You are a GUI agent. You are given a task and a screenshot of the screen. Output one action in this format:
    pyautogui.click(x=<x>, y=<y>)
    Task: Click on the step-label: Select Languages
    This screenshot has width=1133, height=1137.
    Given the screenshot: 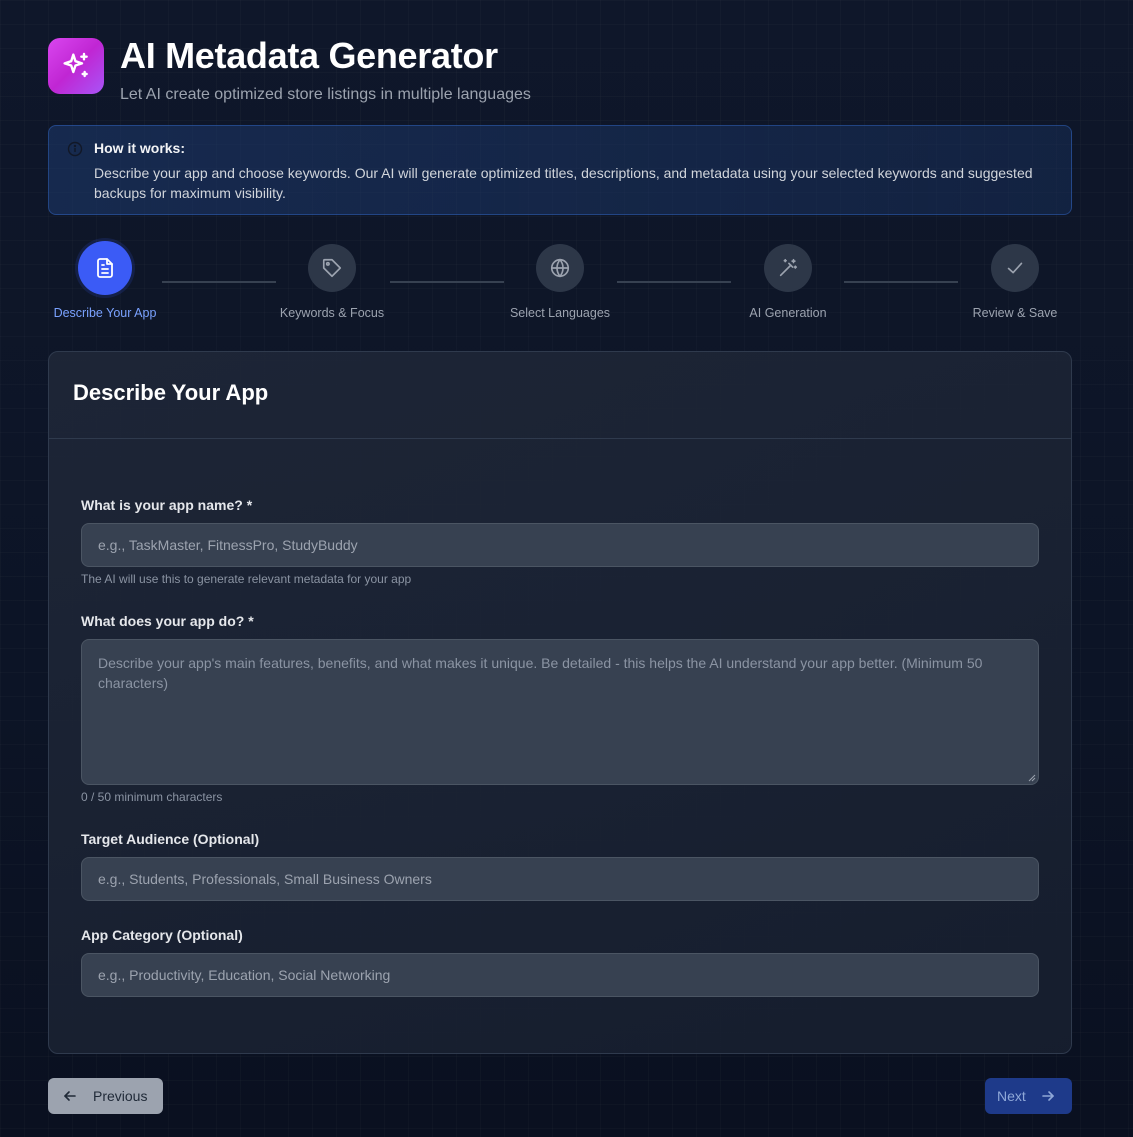 What is the action you would take?
    pyautogui.click(x=560, y=313)
    